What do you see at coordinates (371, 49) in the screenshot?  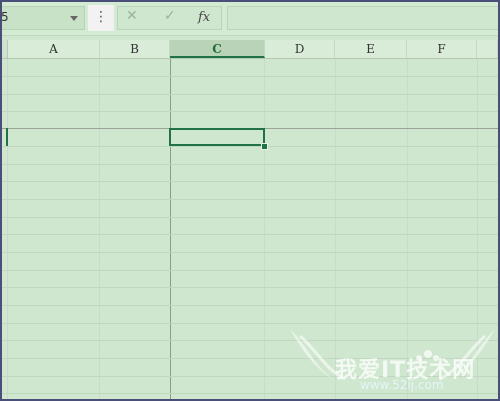 I see `column-header-e: E` at bounding box center [371, 49].